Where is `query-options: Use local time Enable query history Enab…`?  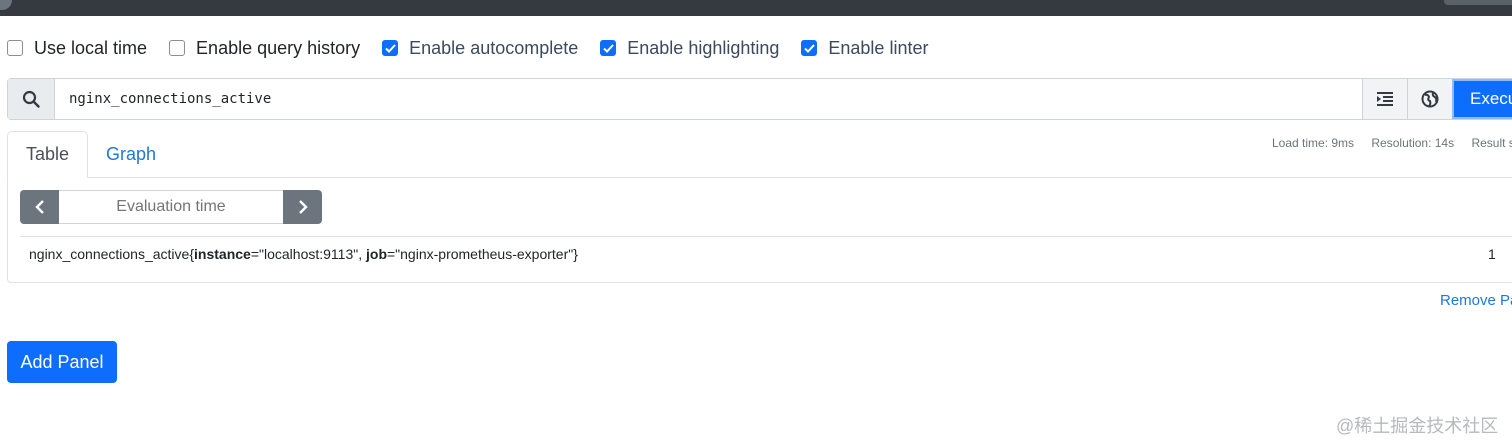
query-options: Use local time Enable query history Enab… is located at coordinates (478, 48).